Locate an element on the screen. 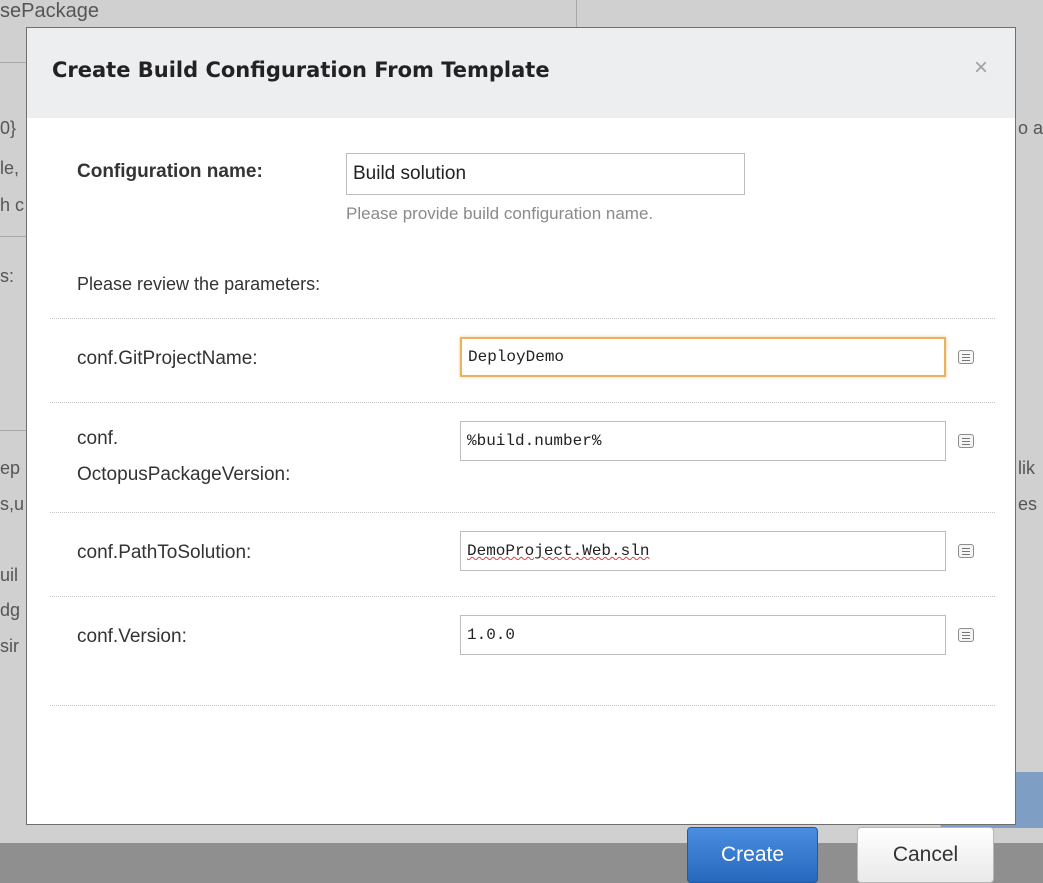  background-text: ep is located at coordinates (10, 468).